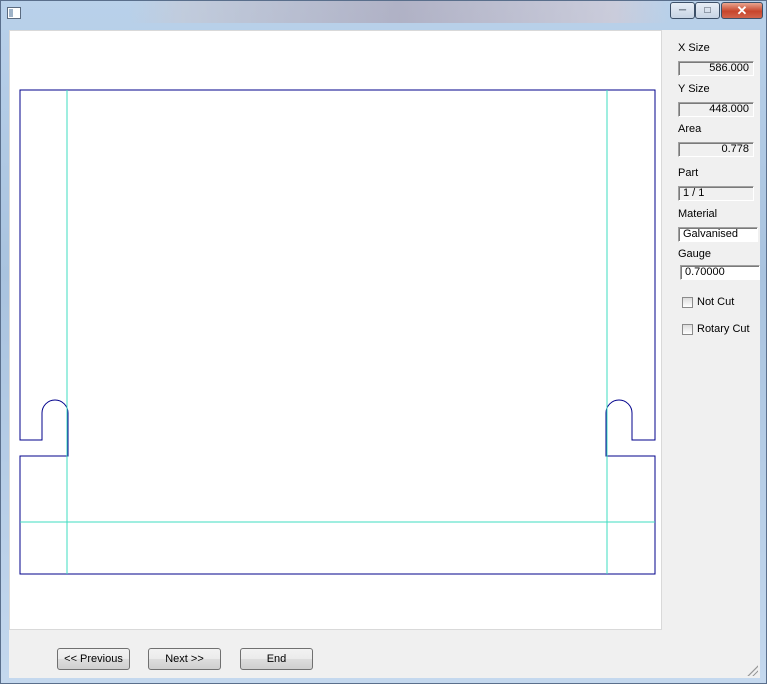 Image resolution: width=767 pixels, height=684 pixels. Describe the element at coordinates (720, 272) in the screenshot. I see `gauge-field: 0.70000` at that location.